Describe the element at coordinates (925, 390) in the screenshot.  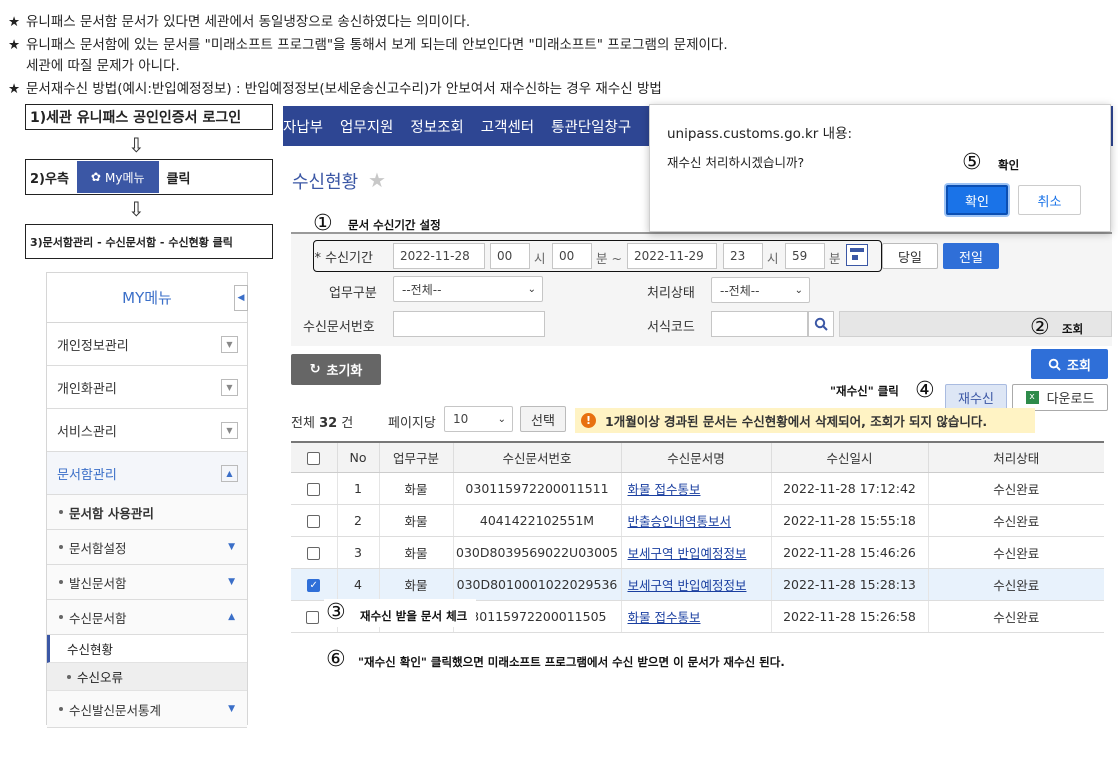
I see `annotation-number-4: ④` at that location.